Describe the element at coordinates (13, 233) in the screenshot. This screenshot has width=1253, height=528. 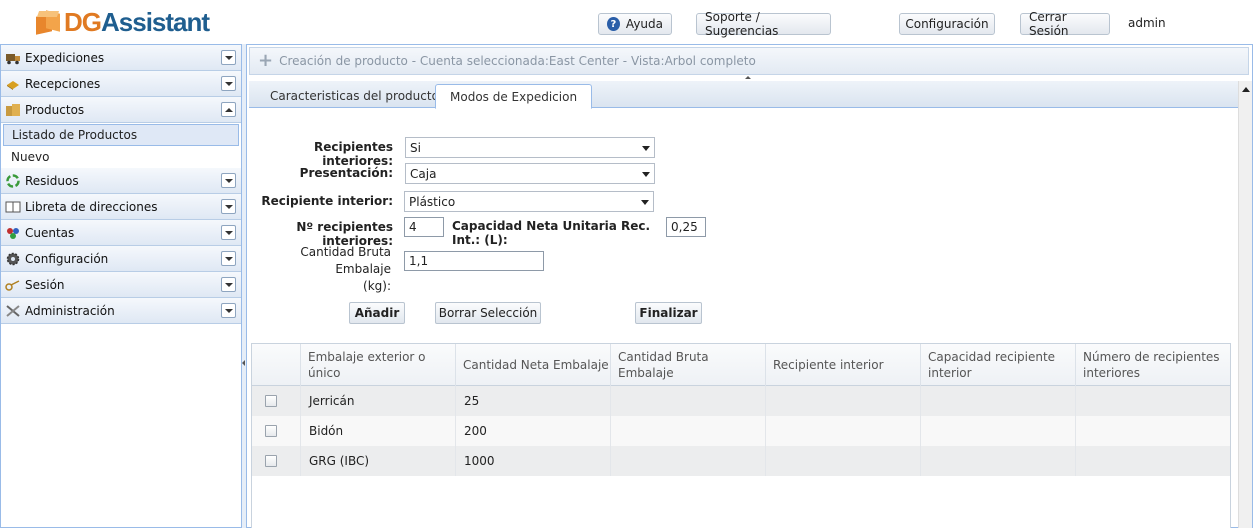
I see `users-icon` at that location.